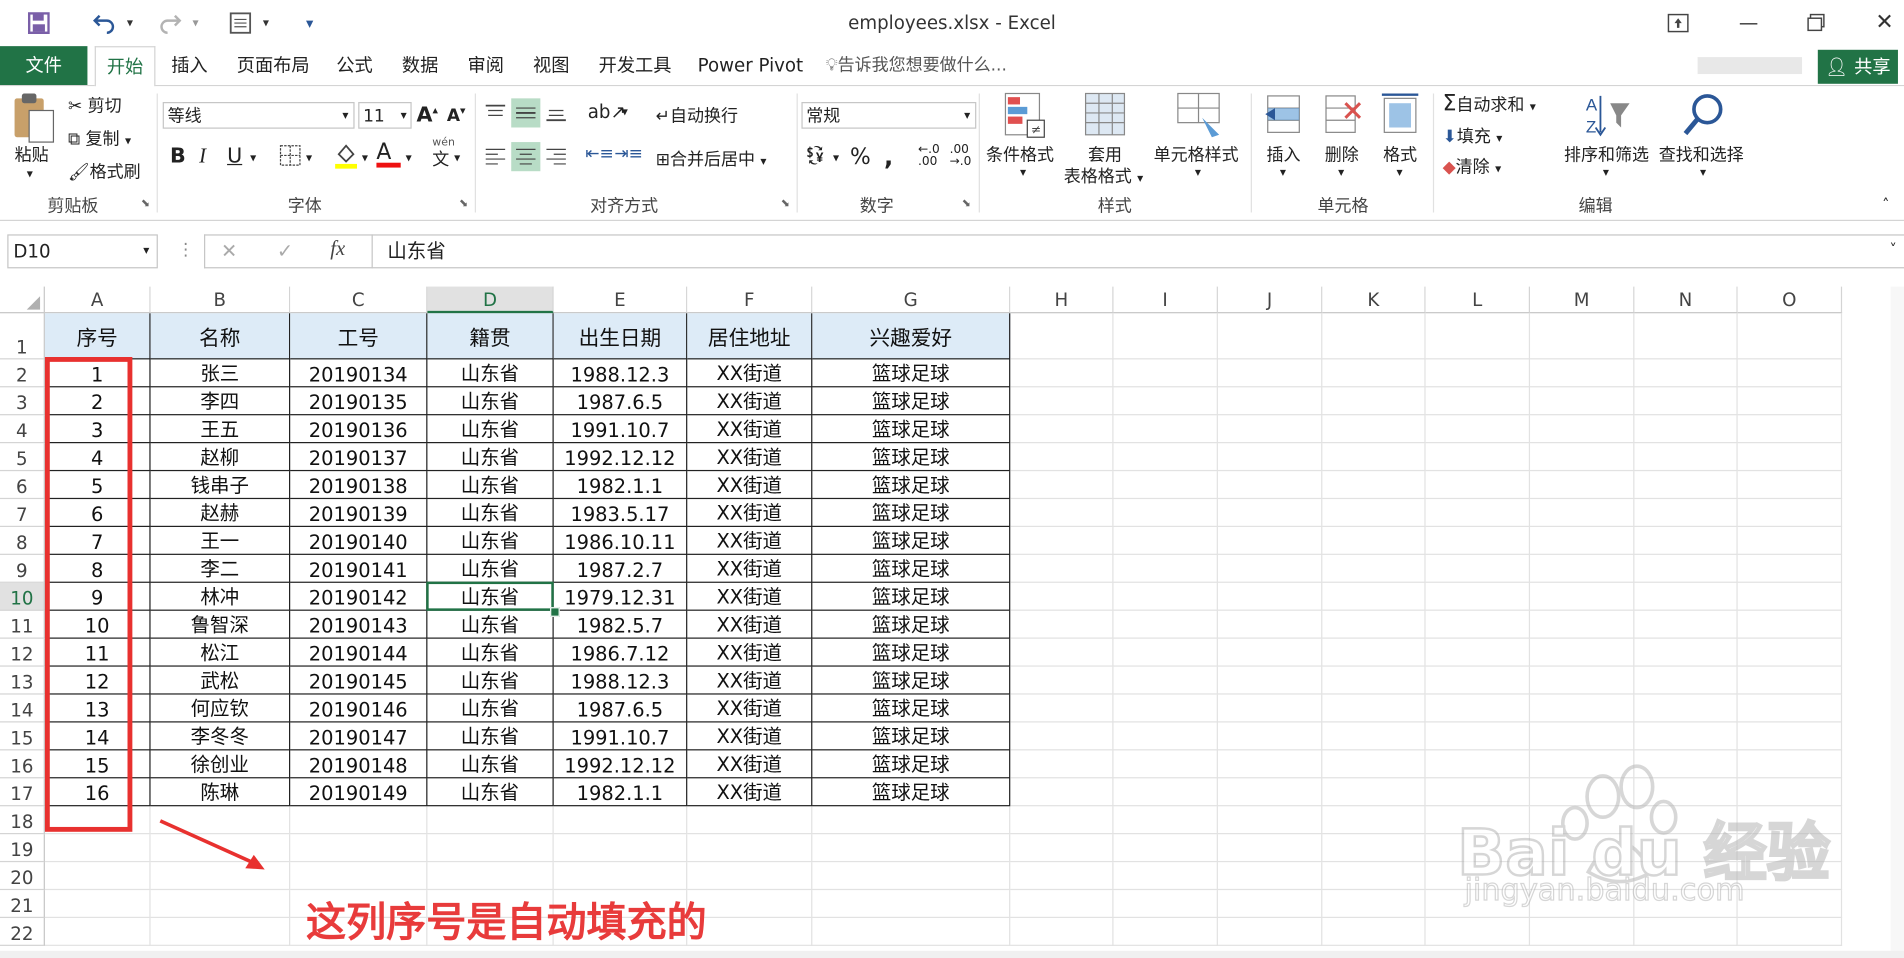 The width and height of the screenshot is (1904, 958). Describe the element at coordinates (125, 67) in the screenshot. I see `tab-home: 开始` at that location.